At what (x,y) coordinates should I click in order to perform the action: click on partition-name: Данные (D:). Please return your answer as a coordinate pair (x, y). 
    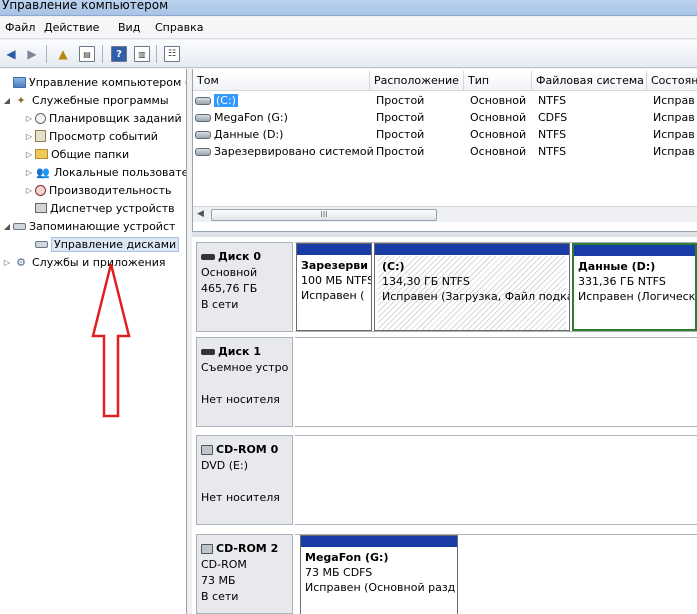
    Looking at the image, I should click on (617, 266).